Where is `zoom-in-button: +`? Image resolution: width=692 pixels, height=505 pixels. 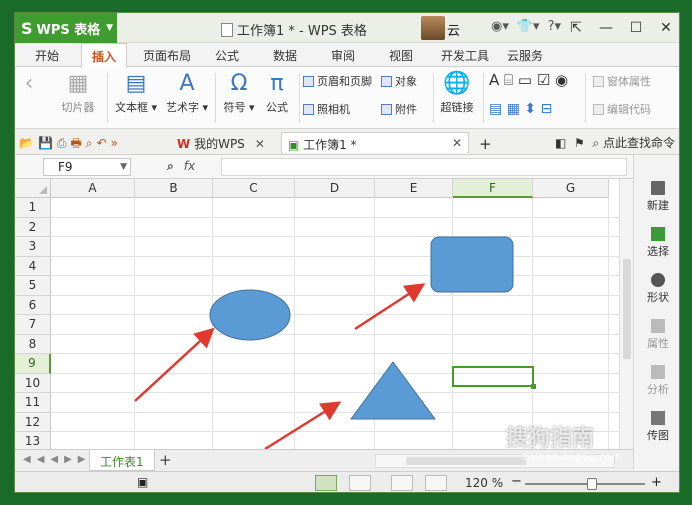 zoom-in-button: + is located at coordinates (656, 482).